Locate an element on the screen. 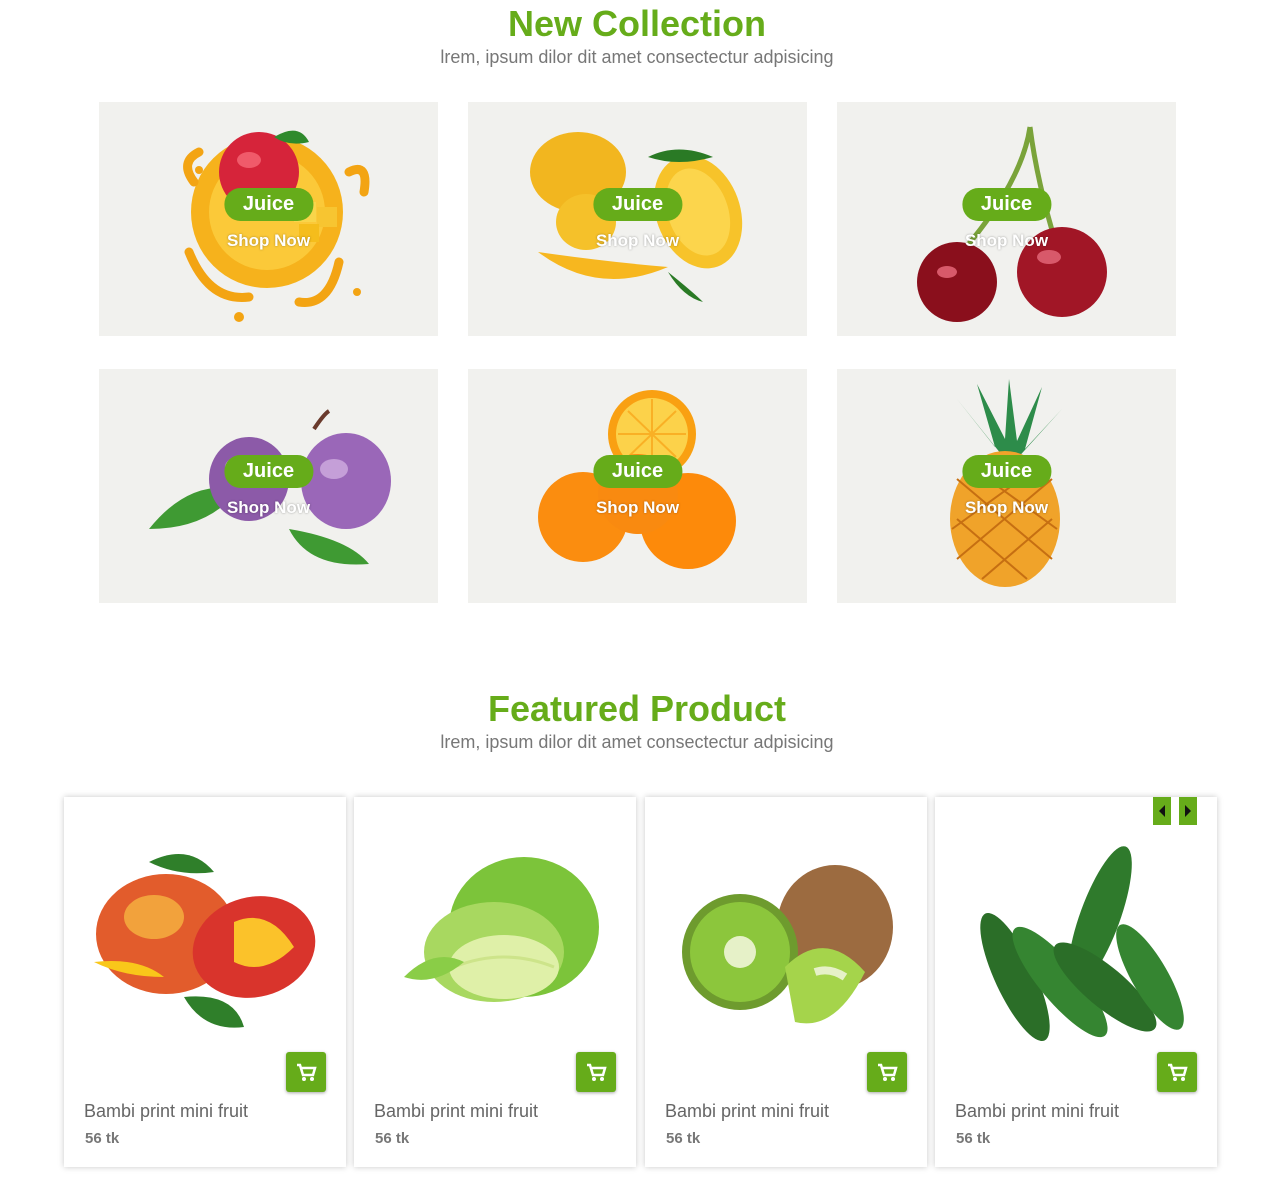  featured-product-title: Featured Product is located at coordinates (637, 708).